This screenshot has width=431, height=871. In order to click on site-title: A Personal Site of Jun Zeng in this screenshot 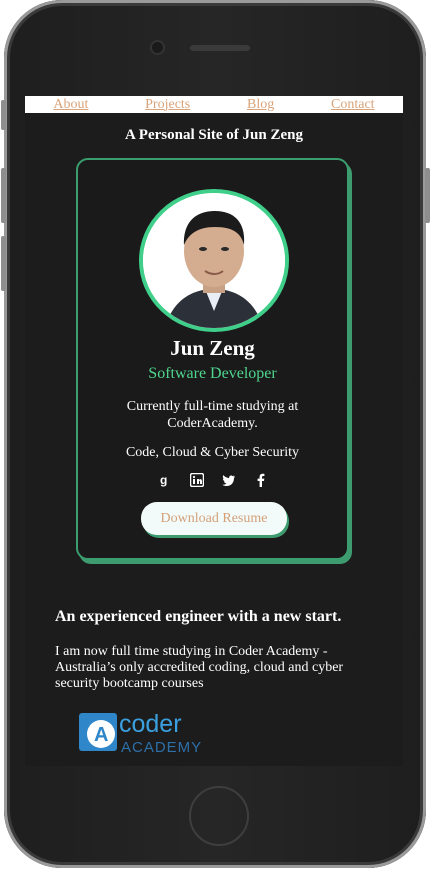, I will do `click(214, 135)`.